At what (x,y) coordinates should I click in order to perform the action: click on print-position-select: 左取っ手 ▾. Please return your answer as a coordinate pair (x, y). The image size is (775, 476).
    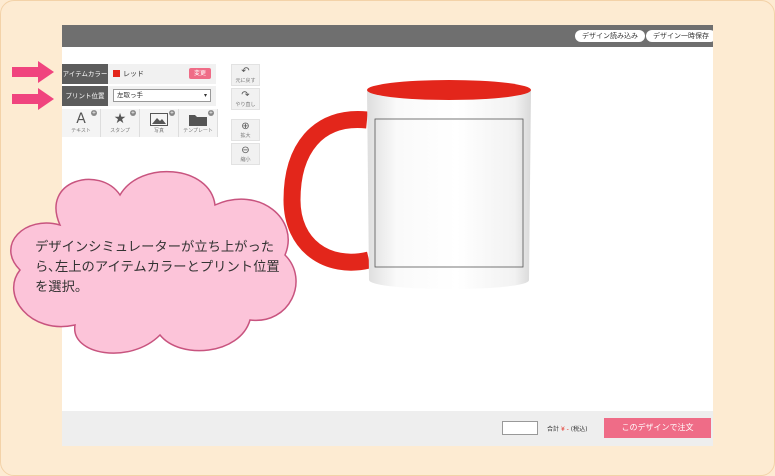
    Looking at the image, I should click on (162, 95).